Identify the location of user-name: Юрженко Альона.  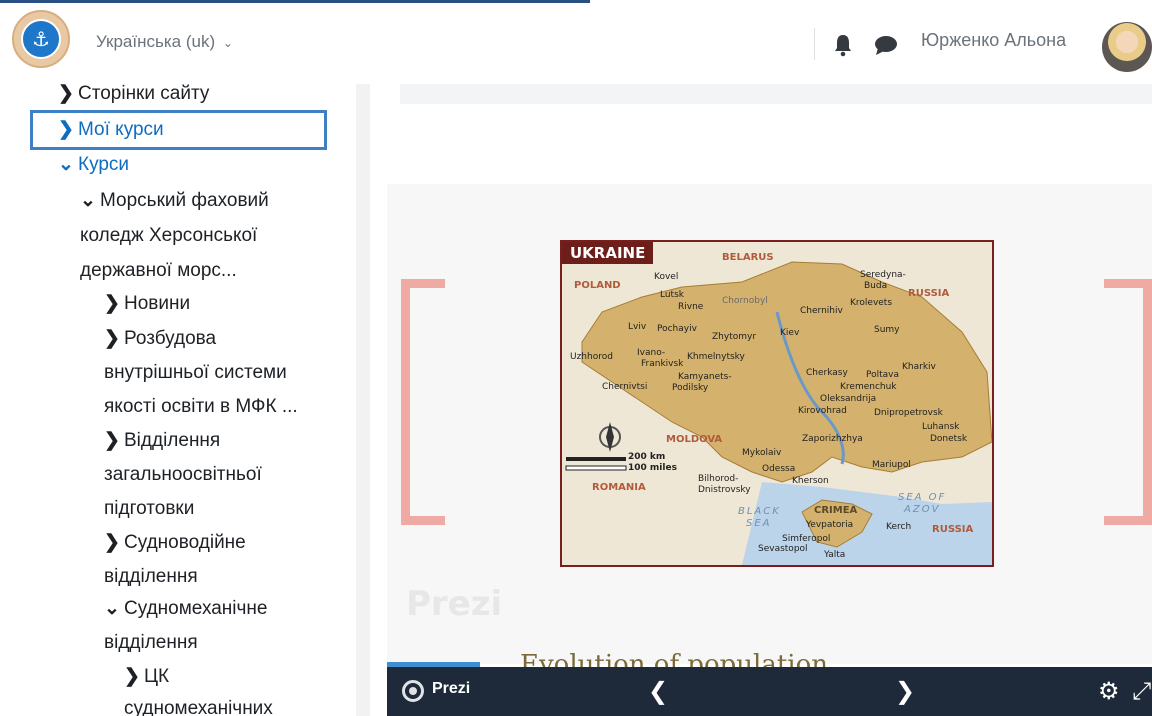
(993, 40).